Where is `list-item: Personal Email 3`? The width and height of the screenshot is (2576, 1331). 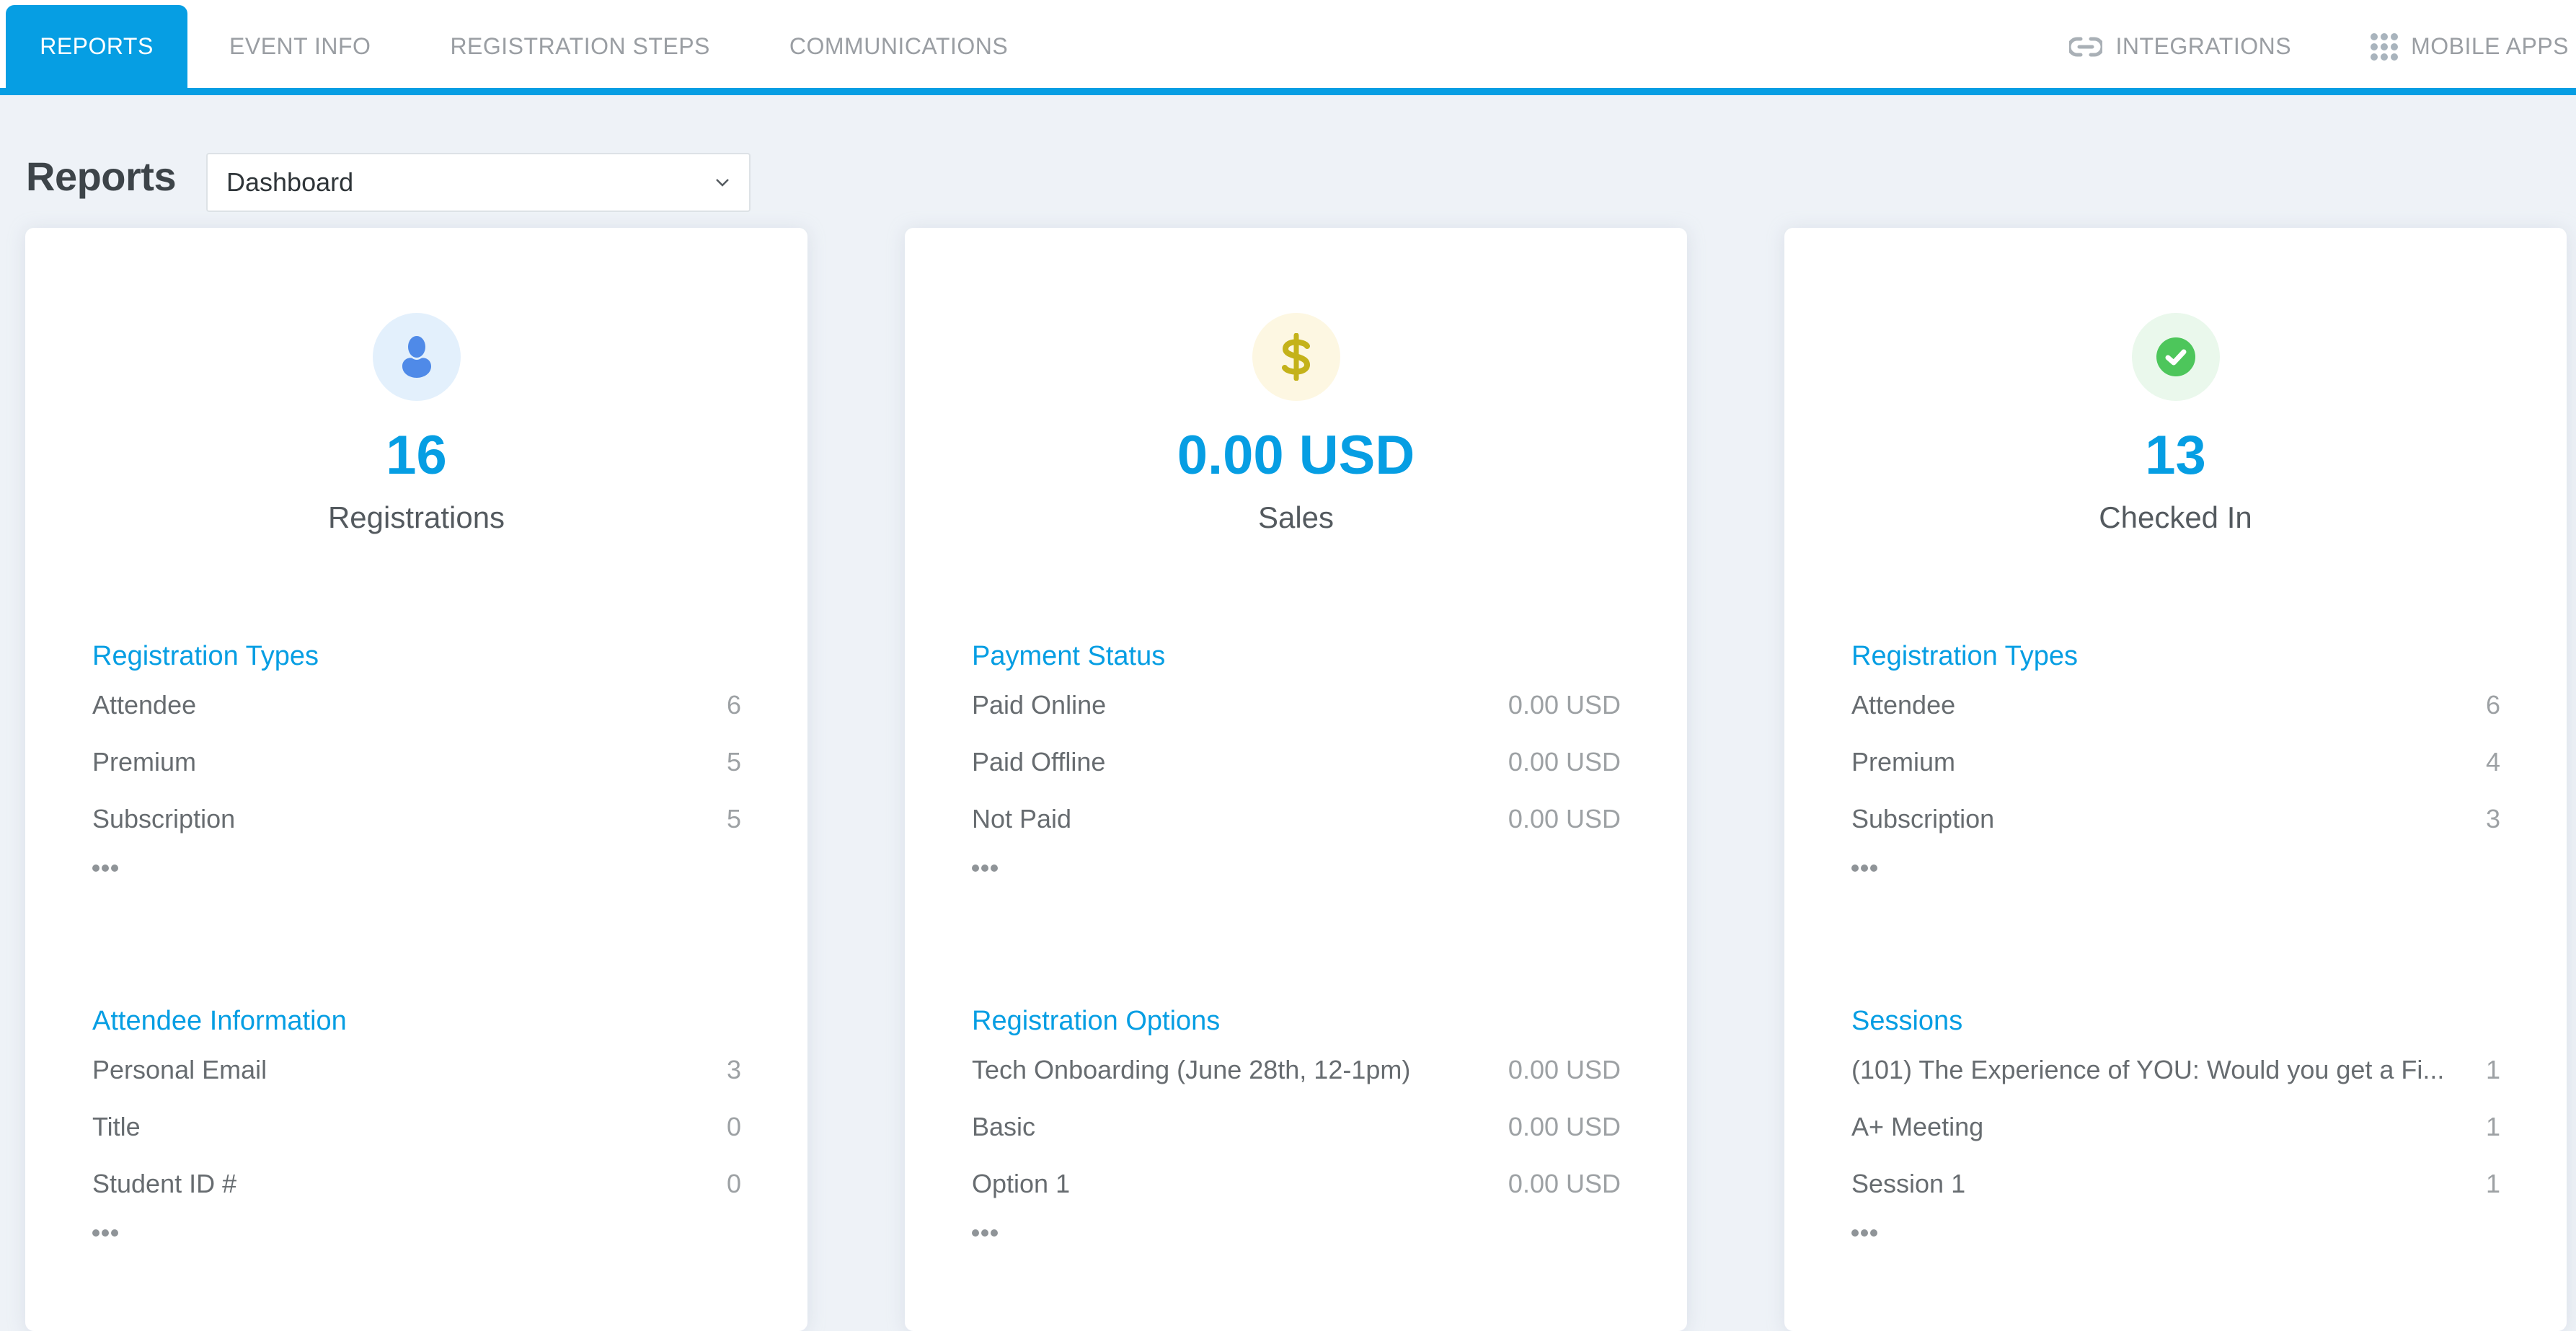 list-item: Personal Email 3 is located at coordinates (416, 1069).